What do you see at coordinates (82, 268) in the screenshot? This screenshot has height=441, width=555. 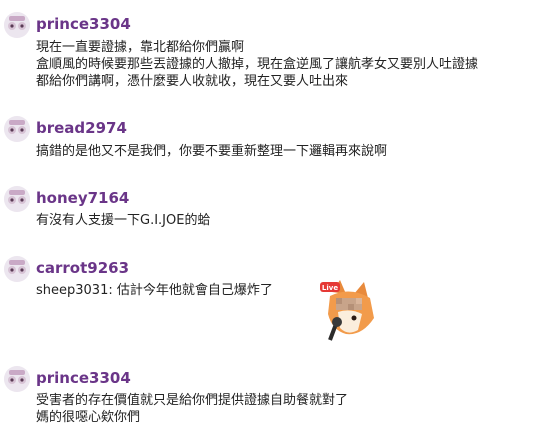 I see `username-link: carrot9263` at bounding box center [82, 268].